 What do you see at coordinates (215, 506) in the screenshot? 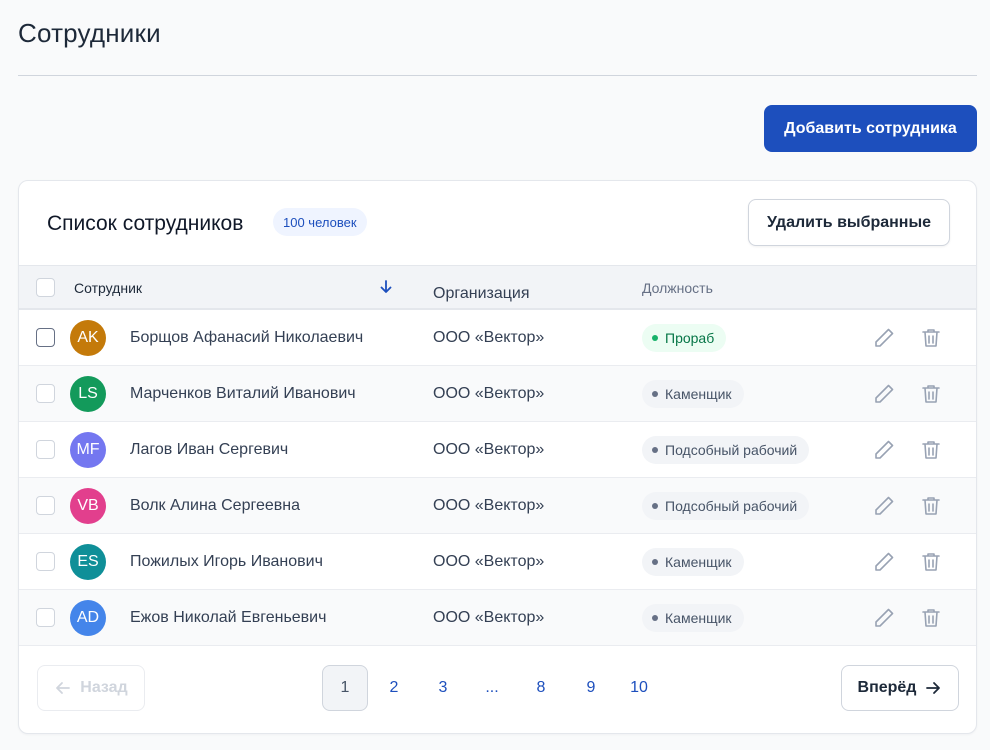
I see `employee-name: Волк Алина Сергеевна` at bounding box center [215, 506].